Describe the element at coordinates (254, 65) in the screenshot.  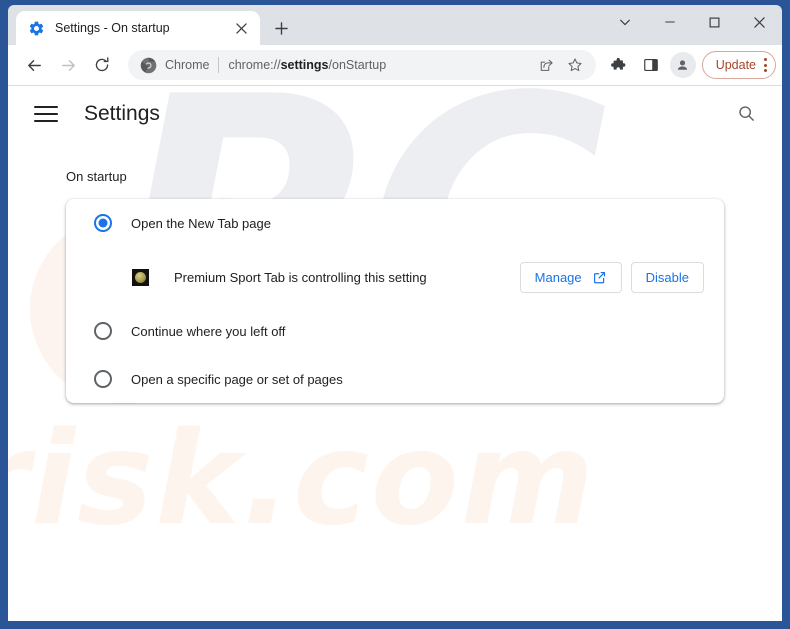
I see `url-prefix: chrome://` at that location.